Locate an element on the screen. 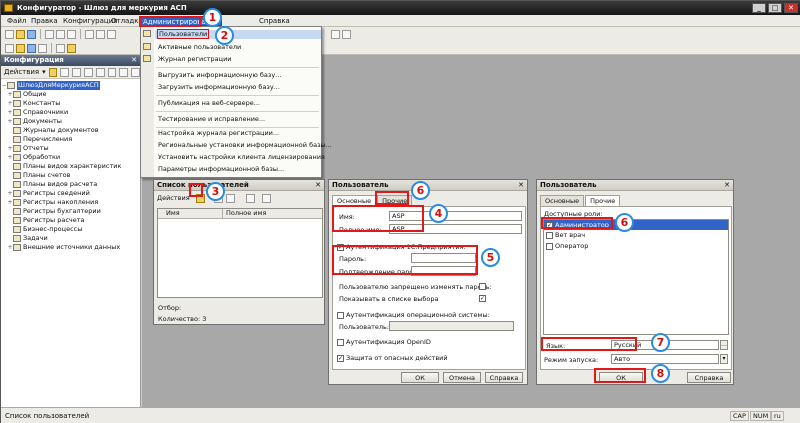  step-badge: 4 is located at coordinates (438, 213).